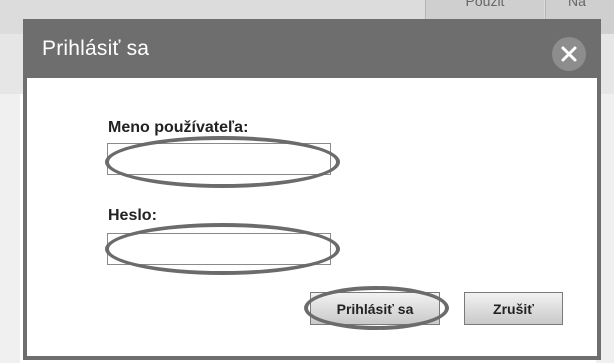 The image size is (614, 363). Describe the element at coordinates (96, 48) in the screenshot. I see `dialog-title: Prihlásiť sa` at that location.